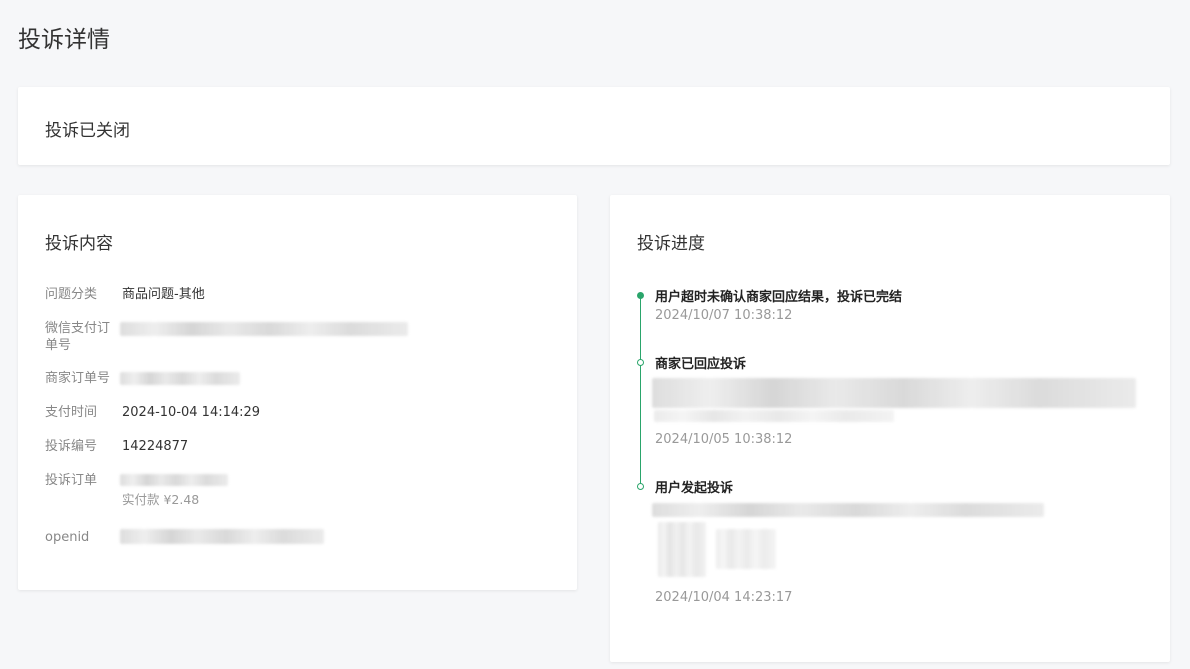 This screenshot has width=1190, height=669. Describe the element at coordinates (222, 536) in the screenshot. I see `openid-value-redacted` at that location.